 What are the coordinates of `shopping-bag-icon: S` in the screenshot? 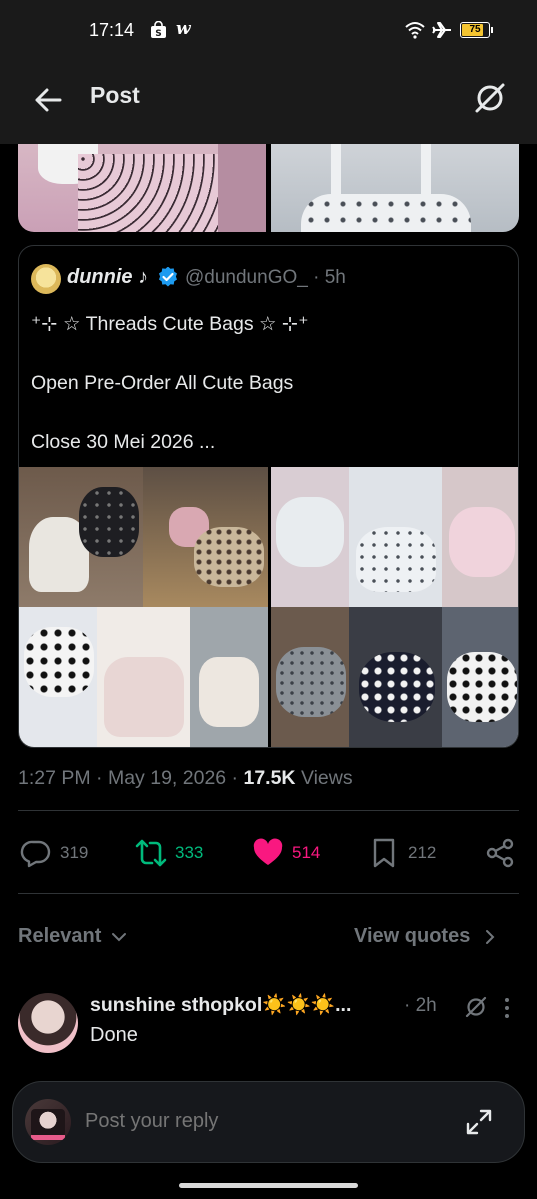 It's located at (158, 30).